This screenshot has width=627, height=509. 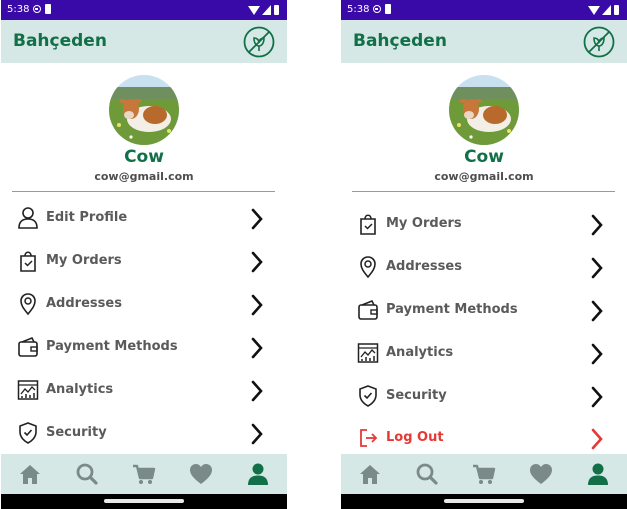 I want to click on menu-item-label: Edit Profile, so click(x=87, y=217).